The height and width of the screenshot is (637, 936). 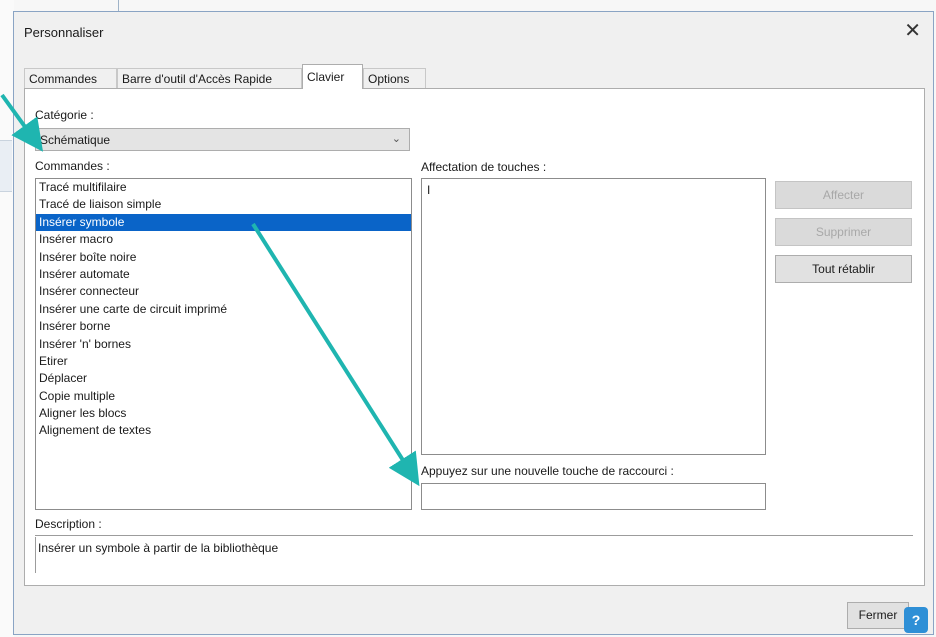 I want to click on tab-options: Options, so click(x=394, y=78).